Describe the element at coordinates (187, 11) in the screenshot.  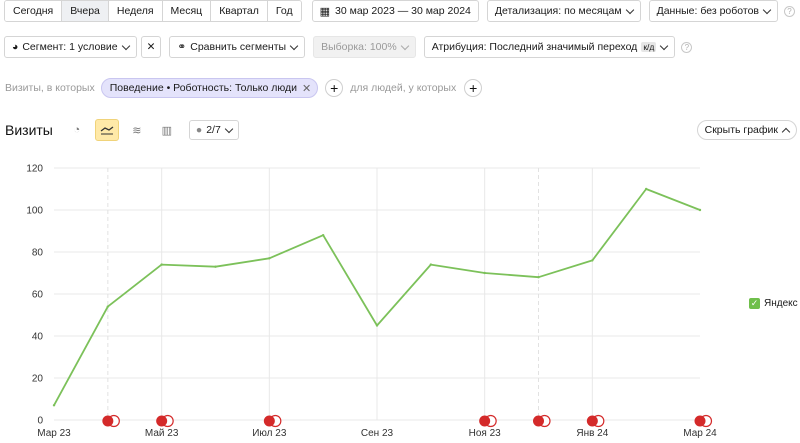
I see `period-month: Месяц` at that location.